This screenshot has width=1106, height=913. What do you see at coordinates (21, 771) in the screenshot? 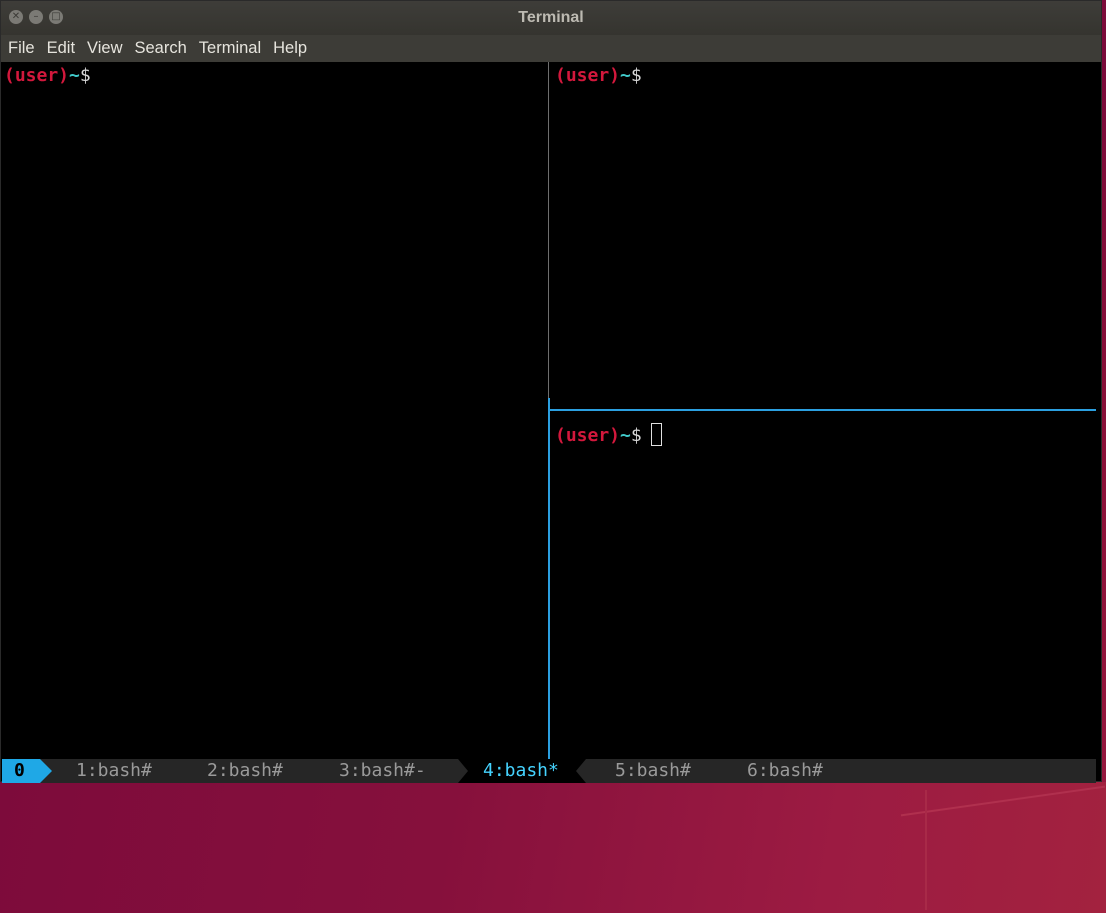
I see `tmux-session-label: 0` at bounding box center [21, 771].